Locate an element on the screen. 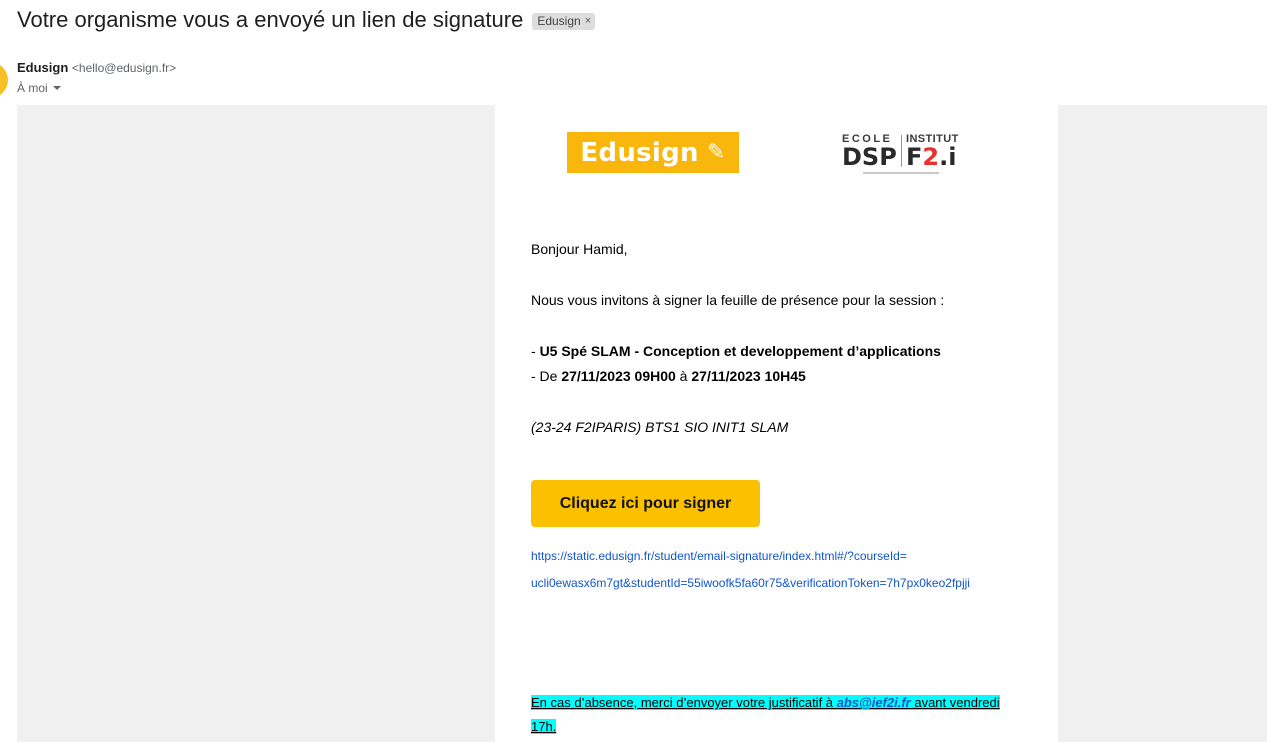  feather-icon: ✎ is located at coordinates (716, 152).